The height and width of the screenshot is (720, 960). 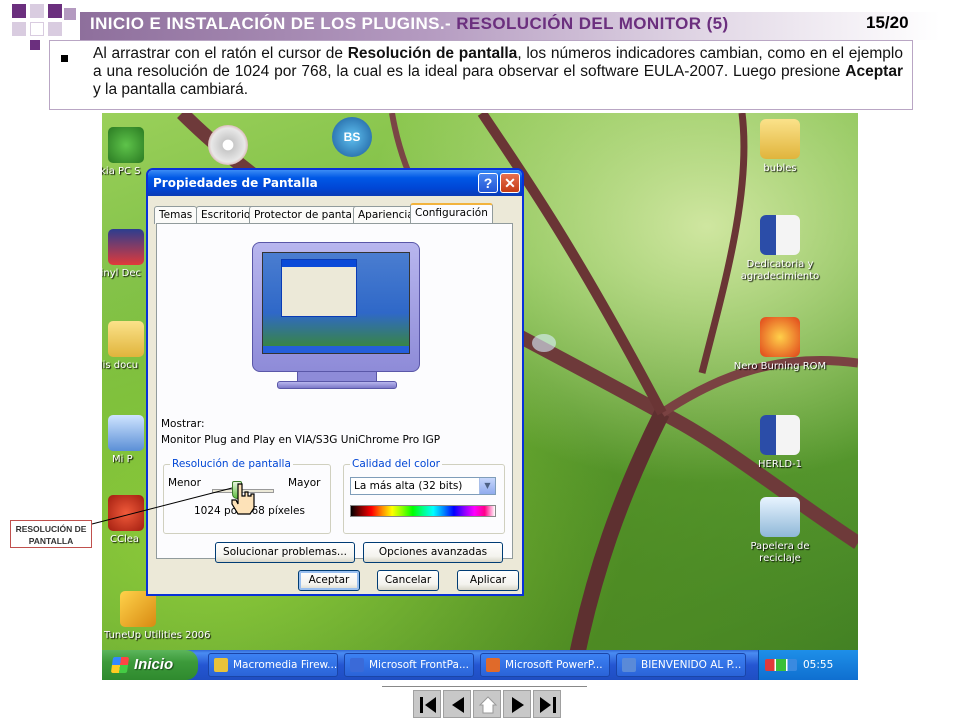 I want to click on tray-icons, so click(x=781, y=665).